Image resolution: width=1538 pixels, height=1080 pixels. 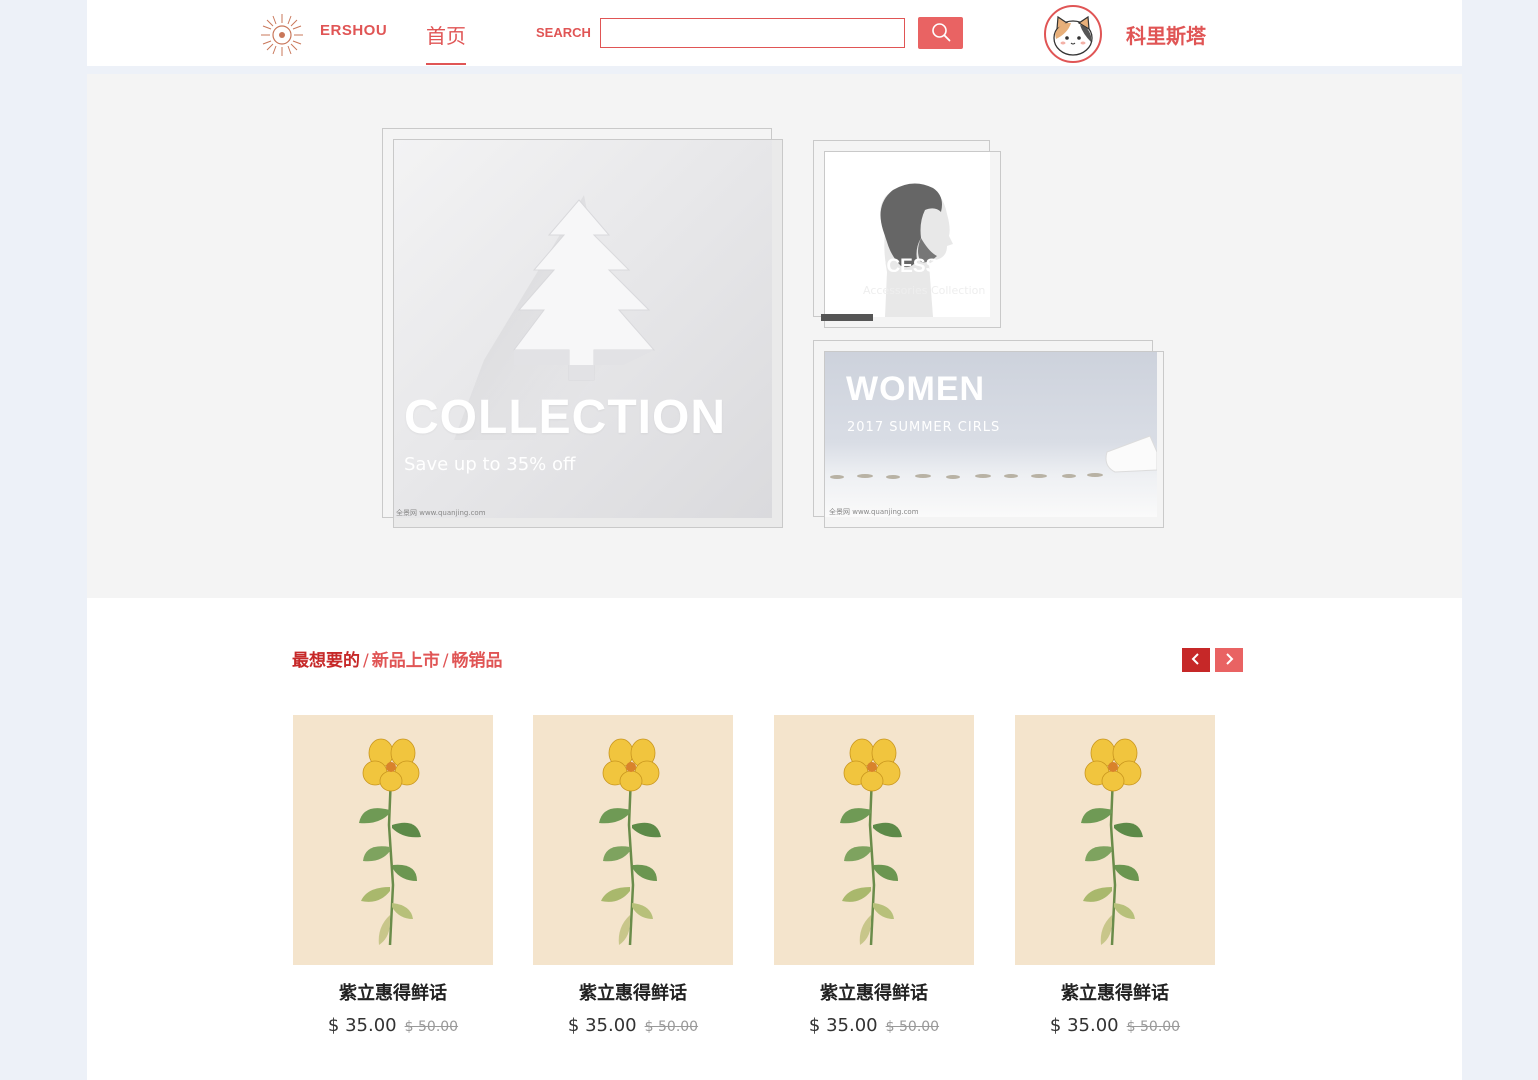 I want to click on collection-watermark: 全景网 www.quanjing.com, so click(x=441, y=513).